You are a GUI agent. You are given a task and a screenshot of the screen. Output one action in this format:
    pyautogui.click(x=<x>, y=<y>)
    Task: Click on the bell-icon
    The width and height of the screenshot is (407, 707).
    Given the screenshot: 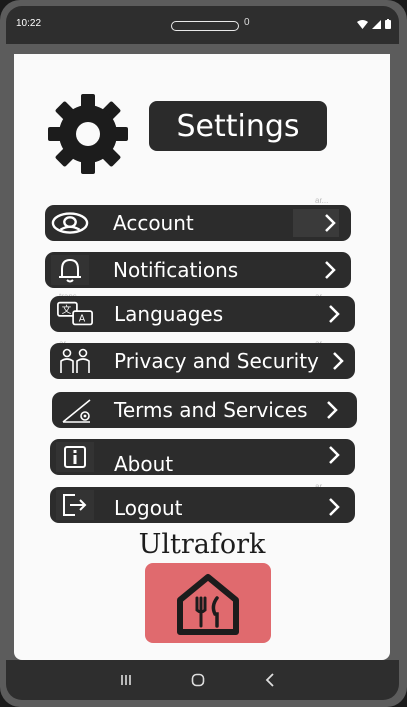 What is the action you would take?
    pyautogui.click(x=70, y=270)
    